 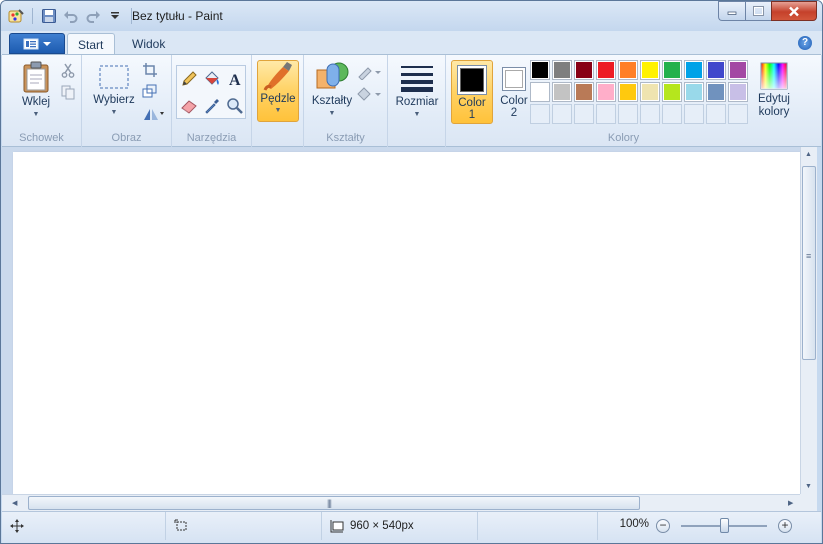 I want to click on zoom-in-button: +, so click(x=785, y=526).